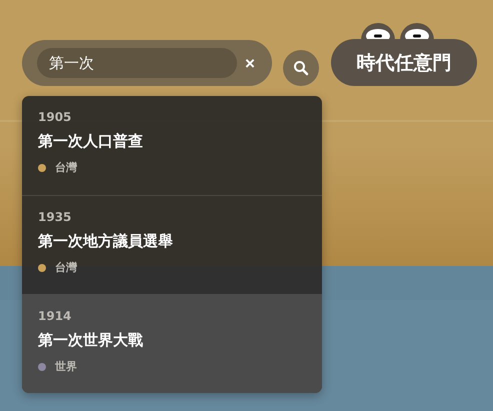 Image resolution: width=493 pixels, height=411 pixels. What do you see at coordinates (172, 145) in the screenshot?
I see `result-item: 1905 第一次人口普查 台灣` at bounding box center [172, 145].